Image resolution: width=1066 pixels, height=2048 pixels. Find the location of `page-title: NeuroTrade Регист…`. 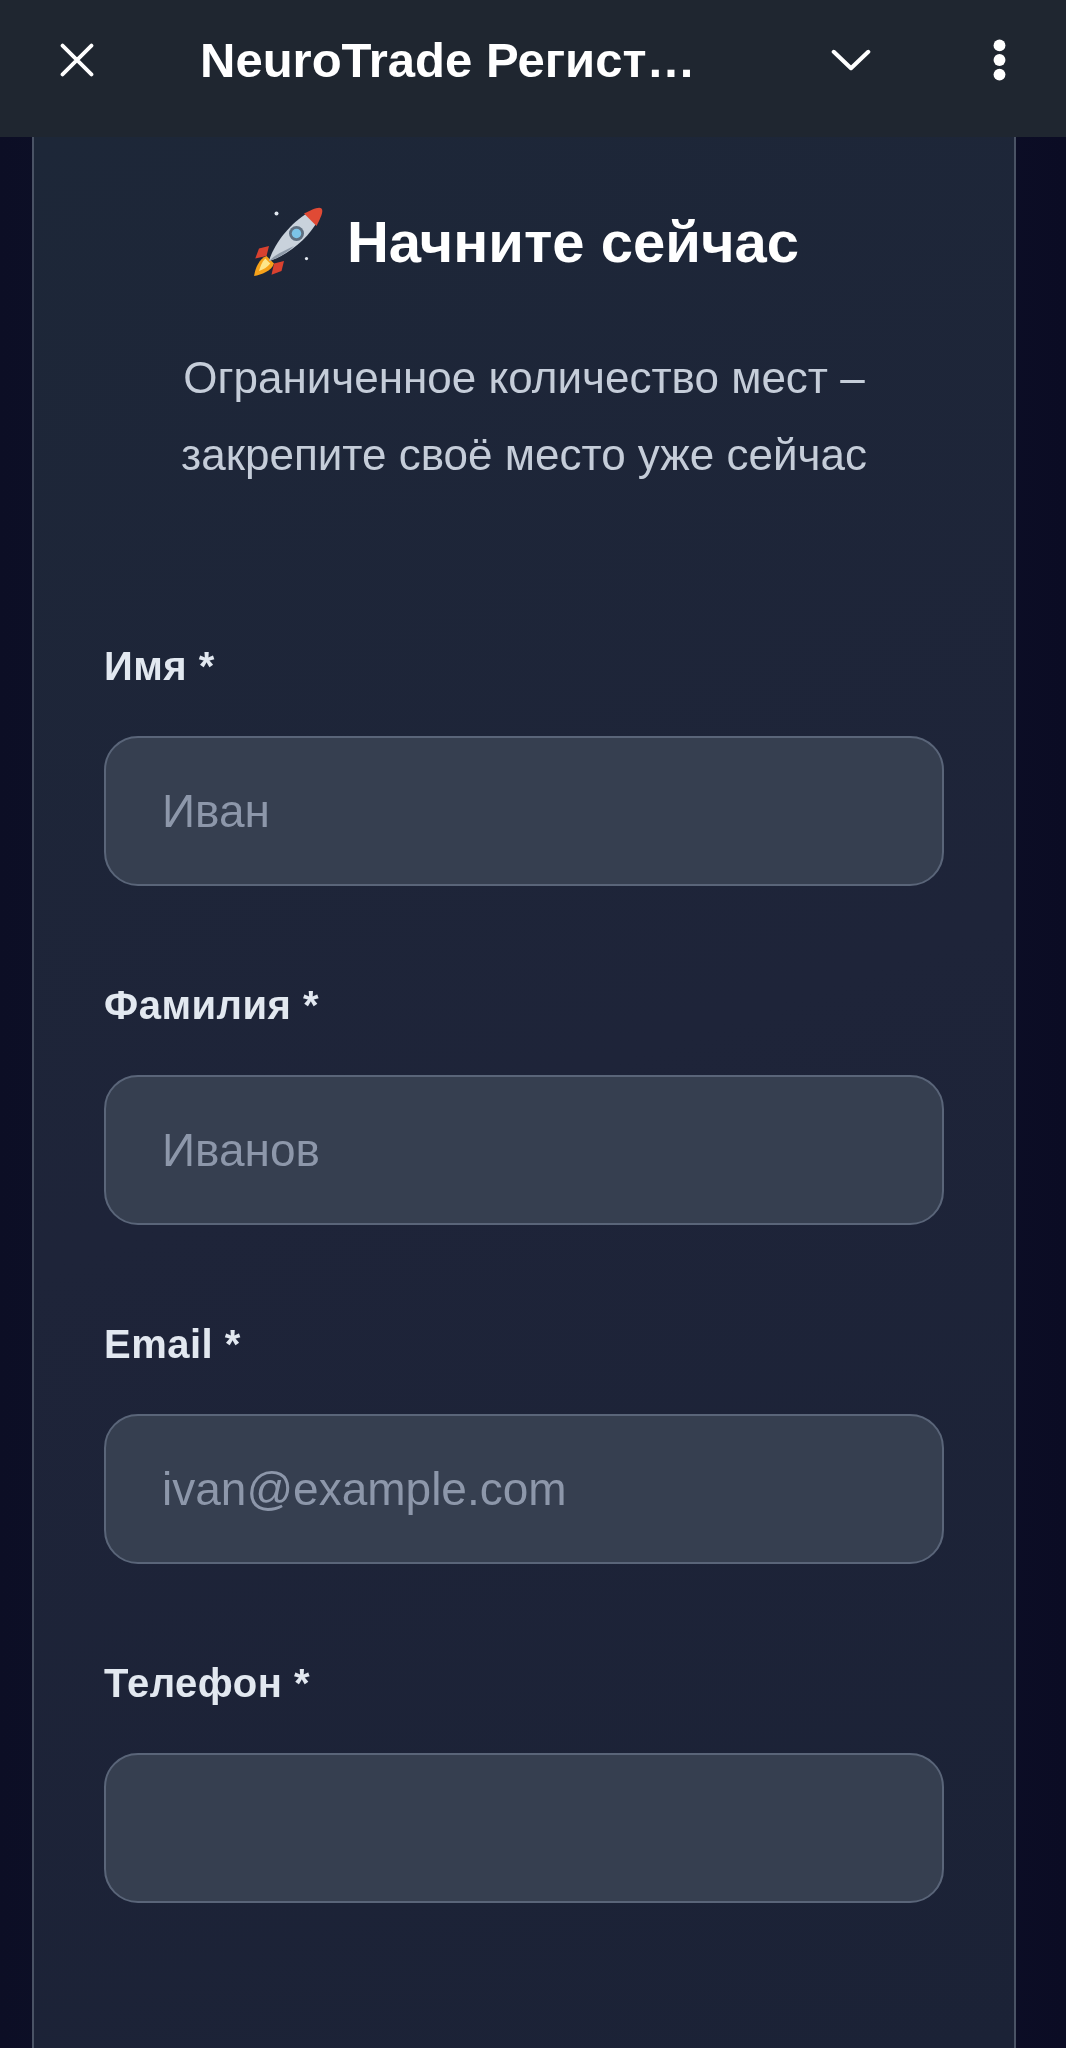

page-title: NeuroTrade Регист… is located at coordinates (448, 59).